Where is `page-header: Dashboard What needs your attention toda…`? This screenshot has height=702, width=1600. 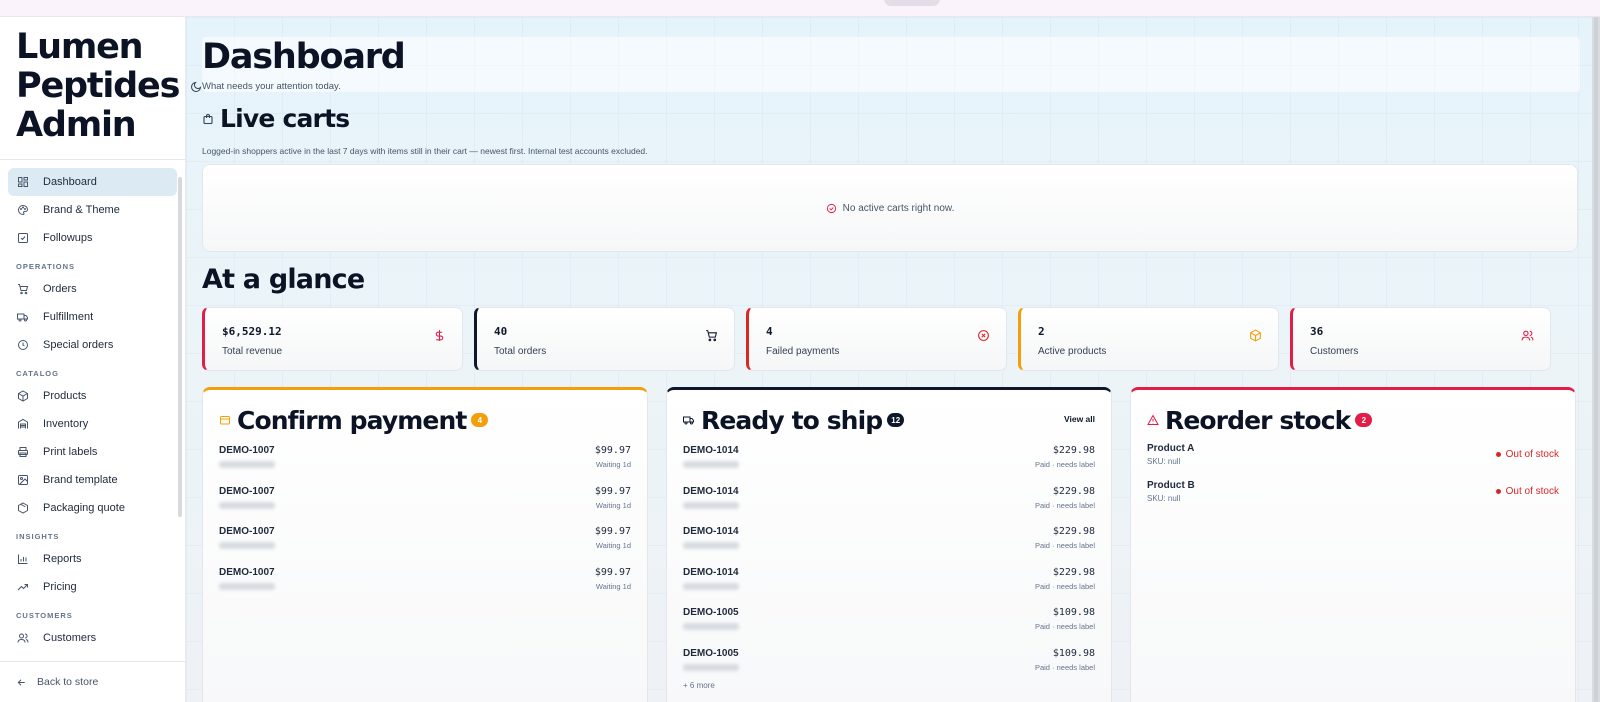 page-header: Dashboard What needs your attention toda… is located at coordinates (891, 64).